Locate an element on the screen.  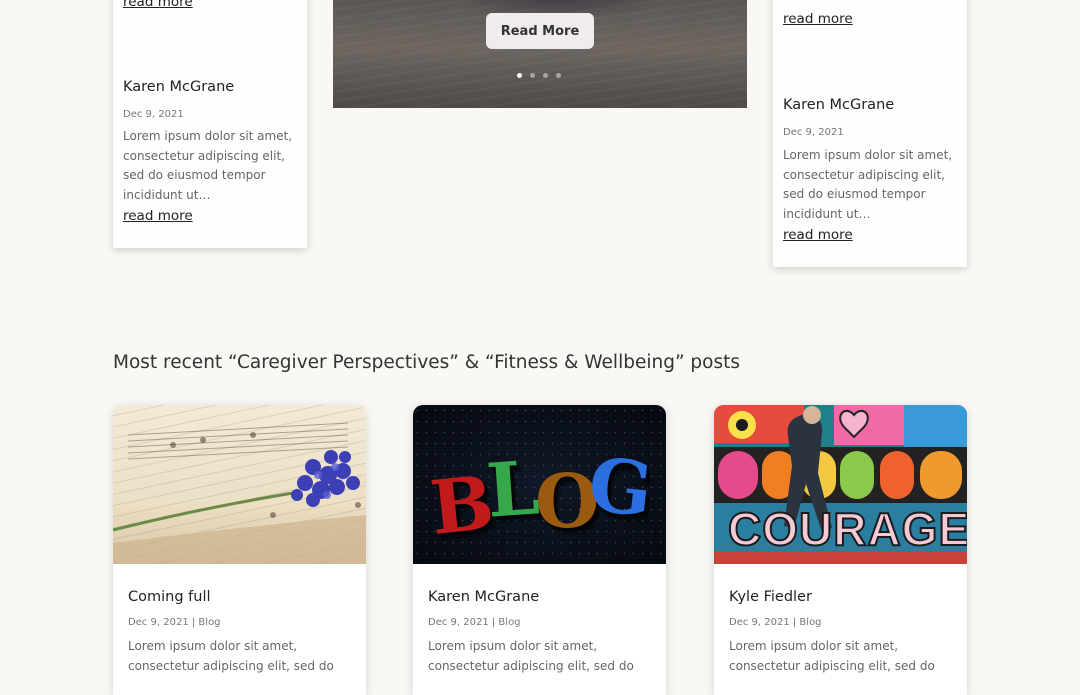
blog-letter-l-icon: L is located at coordinates (513, 490).